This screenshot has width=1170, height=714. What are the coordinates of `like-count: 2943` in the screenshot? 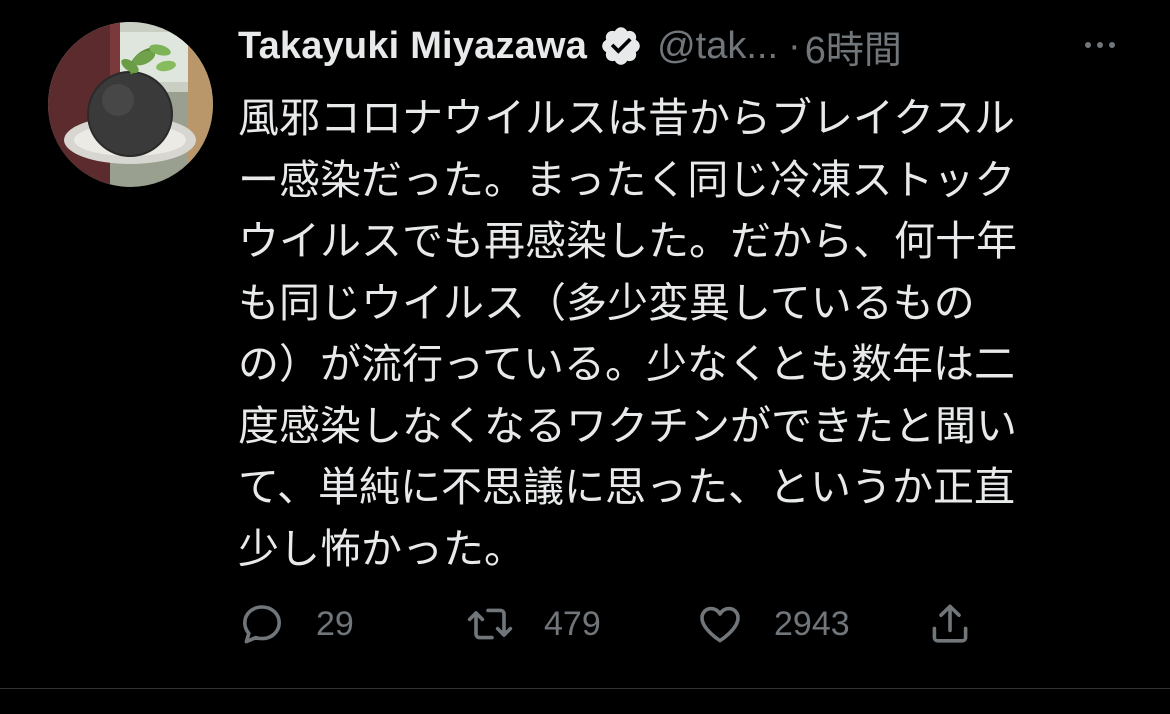 It's located at (812, 623).